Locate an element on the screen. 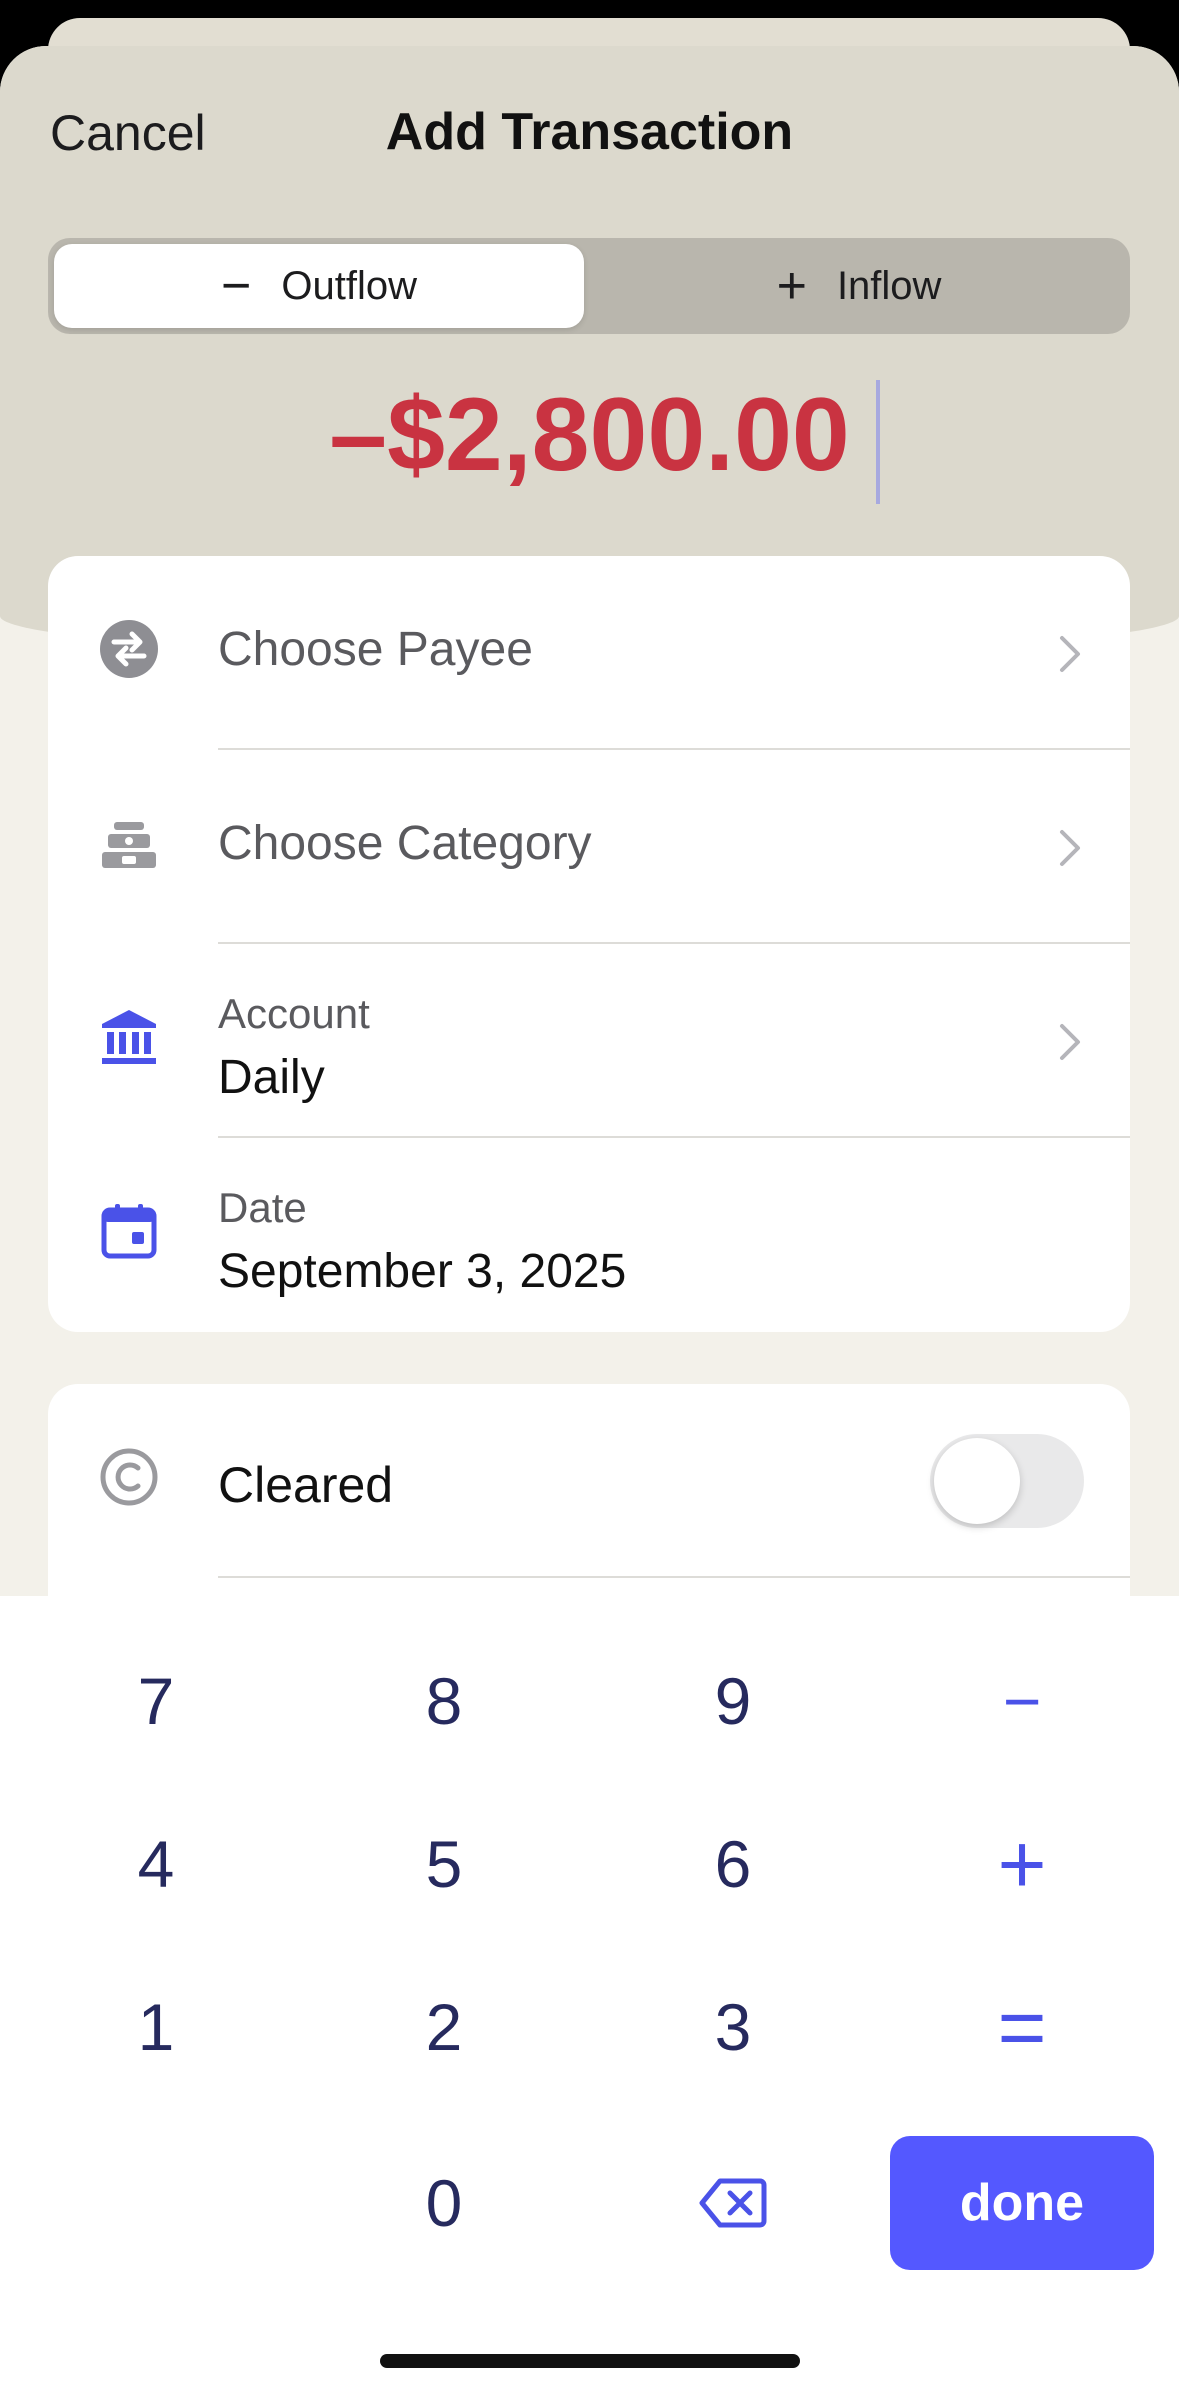  plus-key: + is located at coordinates (1022, 1864).